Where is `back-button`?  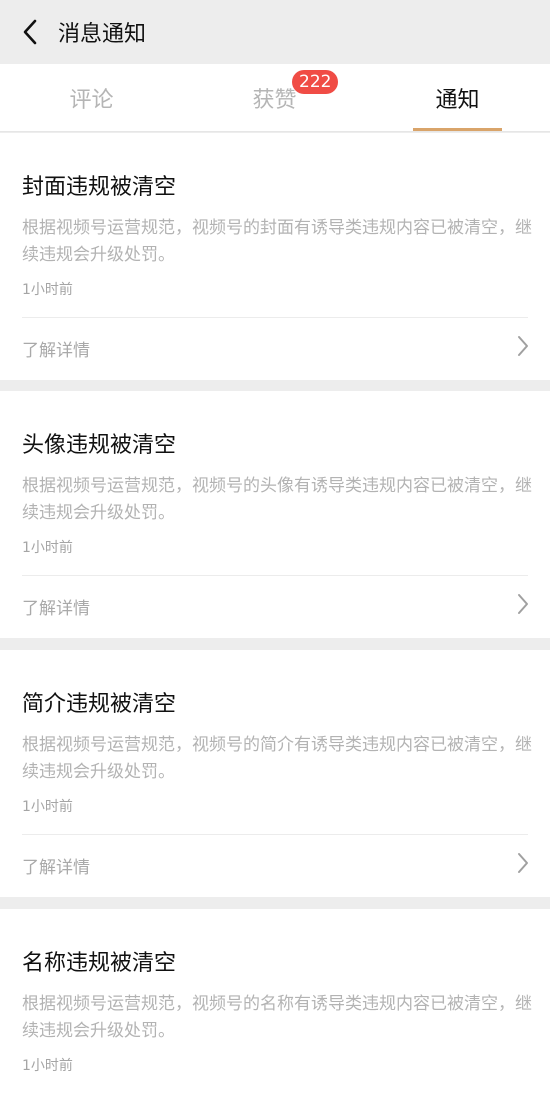 back-button is located at coordinates (30, 32).